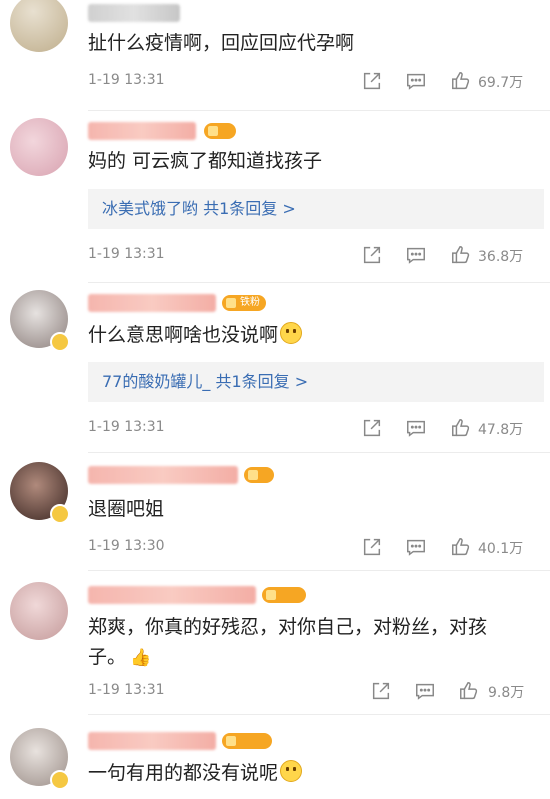 This screenshot has width=550, height=799. I want to click on reply-preview: 77的酸奶罐儿_ 共1条回复 >, so click(316, 382).